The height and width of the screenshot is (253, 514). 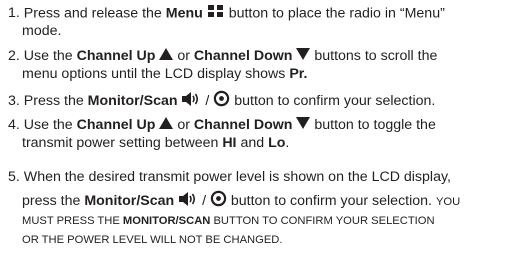 What do you see at coordinates (322, 221) in the screenshot?
I see `caps-text: BUTTON TO CONFIRM YOUR SELECTION` at bounding box center [322, 221].